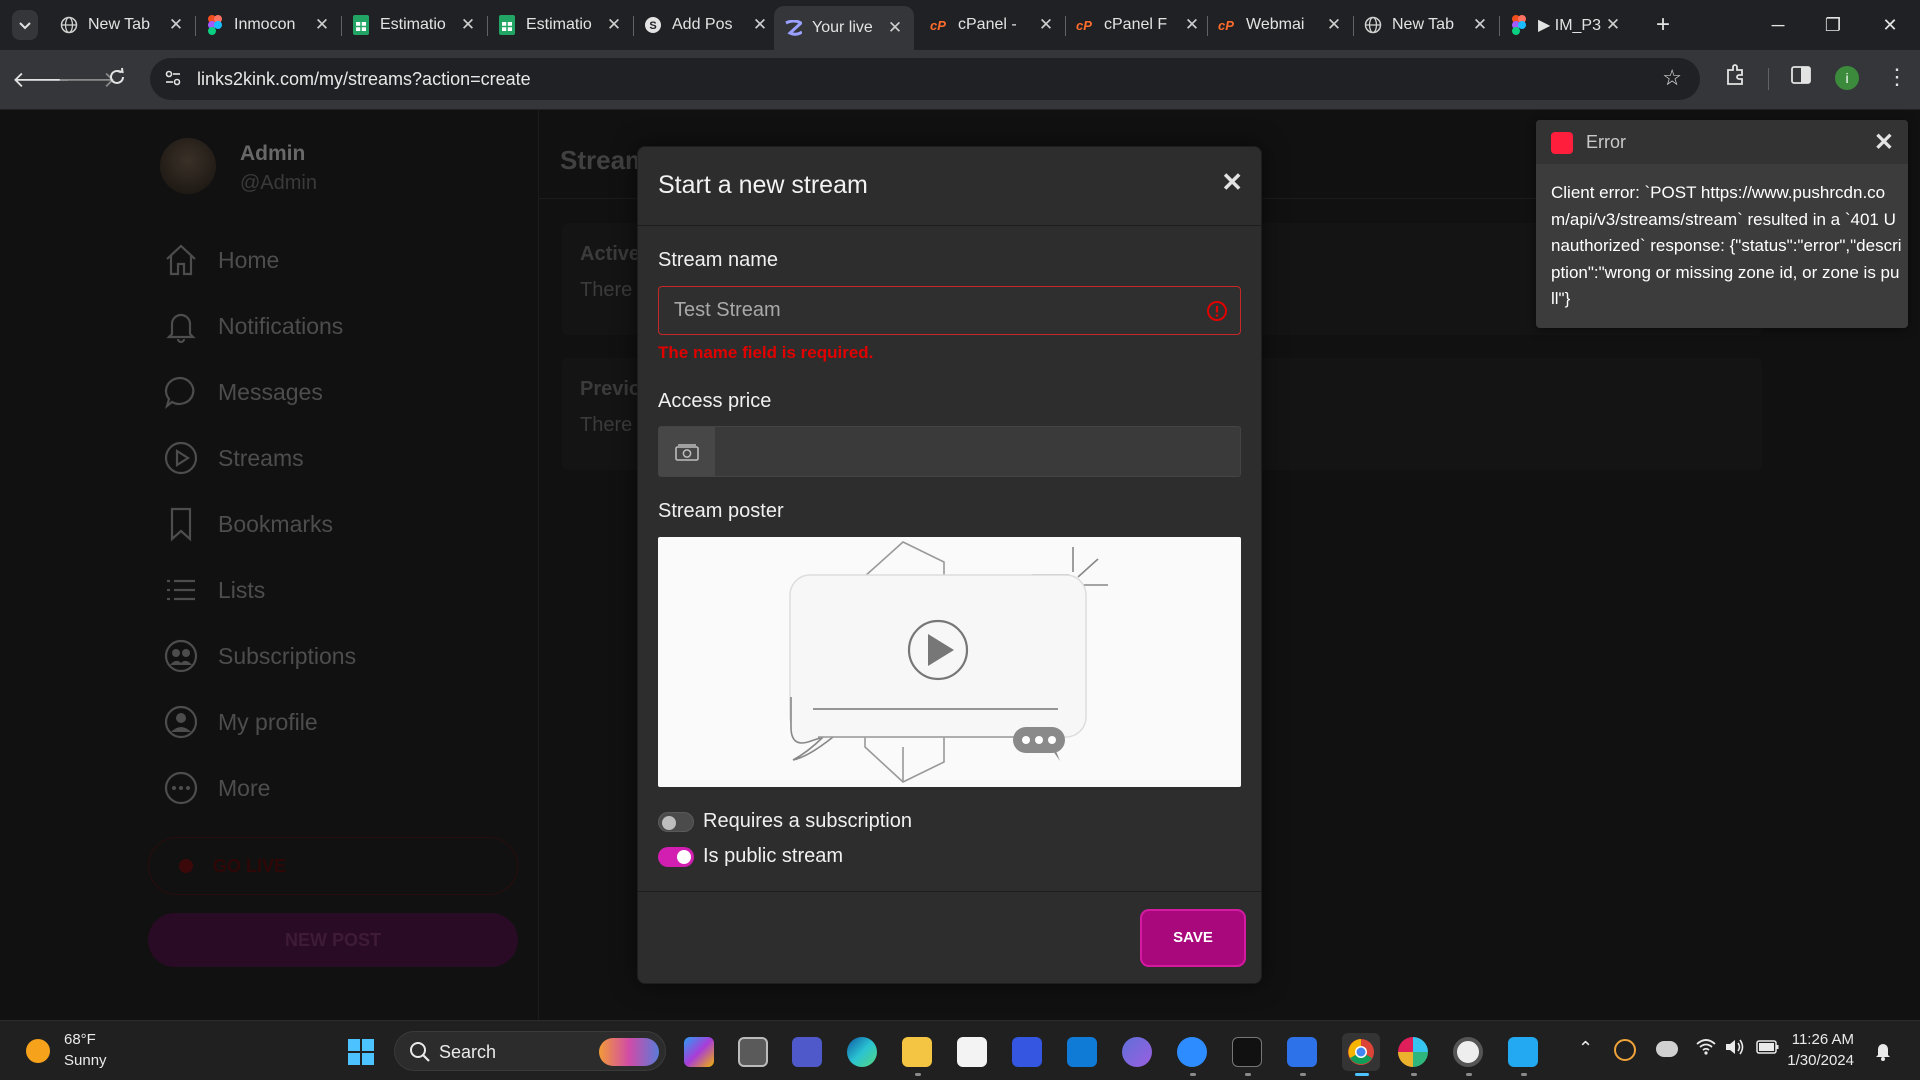 The height and width of the screenshot is (1080, 1920). Describe the element at coordinates (1663, 25) in the screenshot. I see `new-tab-button: +` at that location.